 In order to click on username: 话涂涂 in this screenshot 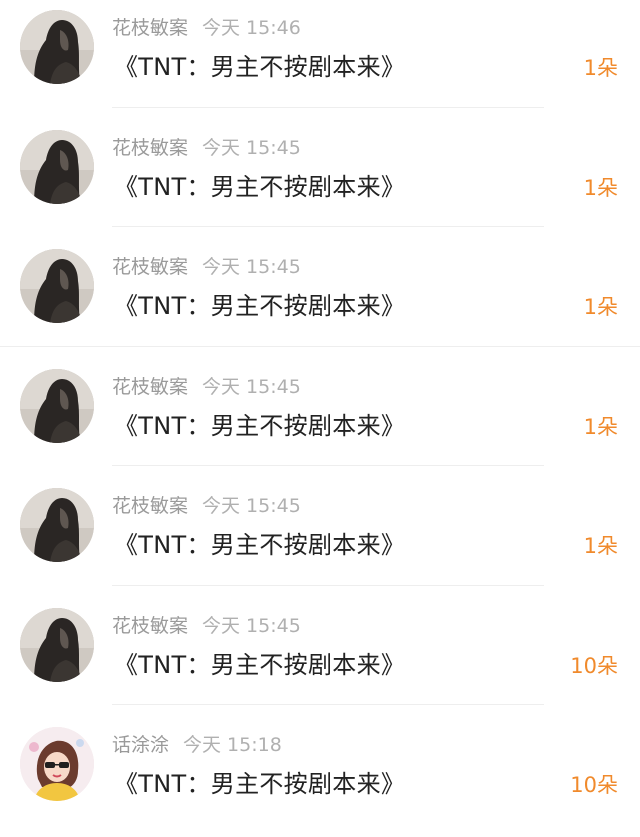, I will do `click(140, 745)`.